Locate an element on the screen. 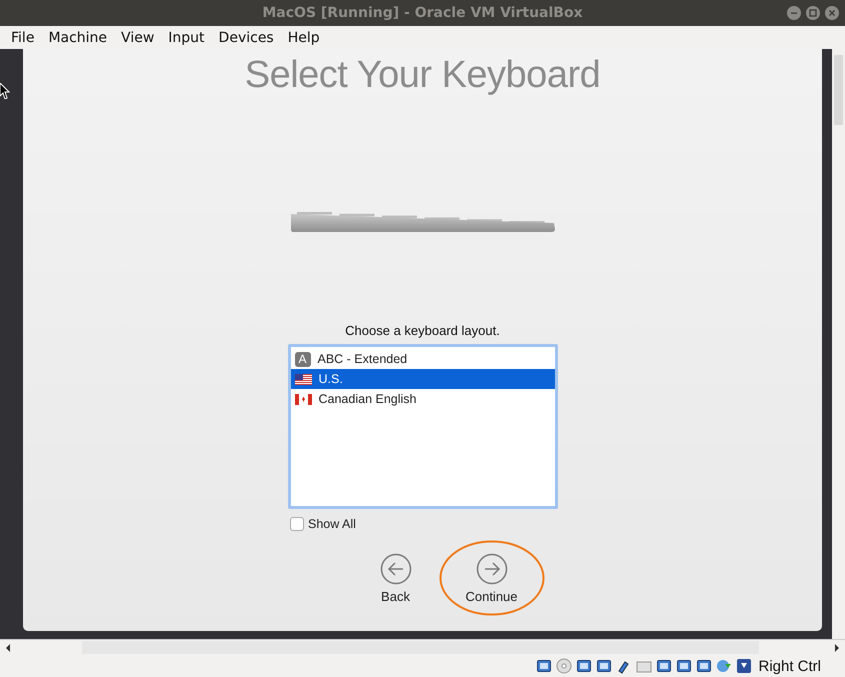 The width and height of the screenshot is (845, 677). layout-name: Canadian English is located at coordinates (367, 399).